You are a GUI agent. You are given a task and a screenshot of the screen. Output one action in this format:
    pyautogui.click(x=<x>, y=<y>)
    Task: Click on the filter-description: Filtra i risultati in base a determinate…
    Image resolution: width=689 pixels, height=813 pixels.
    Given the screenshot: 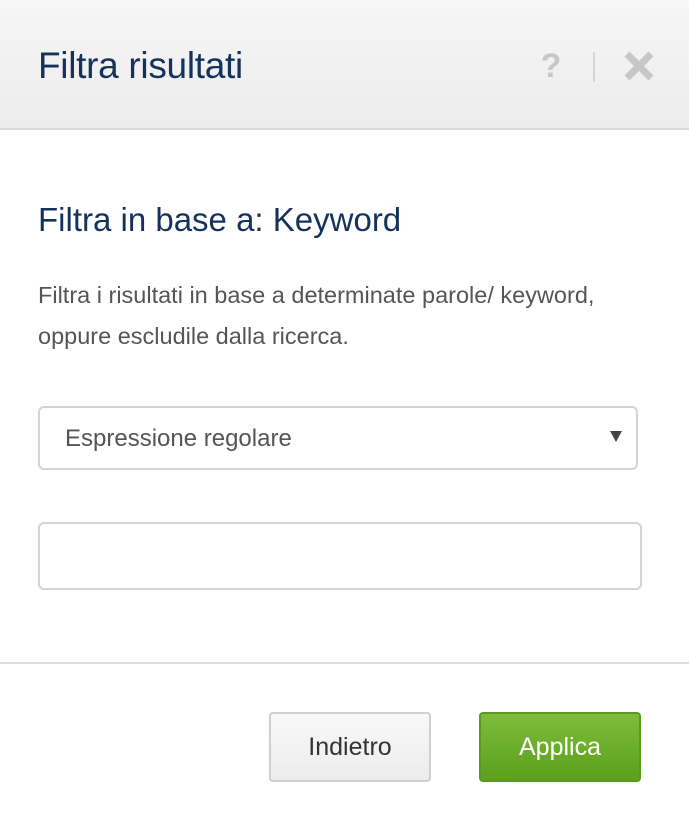 What is the action you would take?
    pyautogui.click(x=316, y=315)
    